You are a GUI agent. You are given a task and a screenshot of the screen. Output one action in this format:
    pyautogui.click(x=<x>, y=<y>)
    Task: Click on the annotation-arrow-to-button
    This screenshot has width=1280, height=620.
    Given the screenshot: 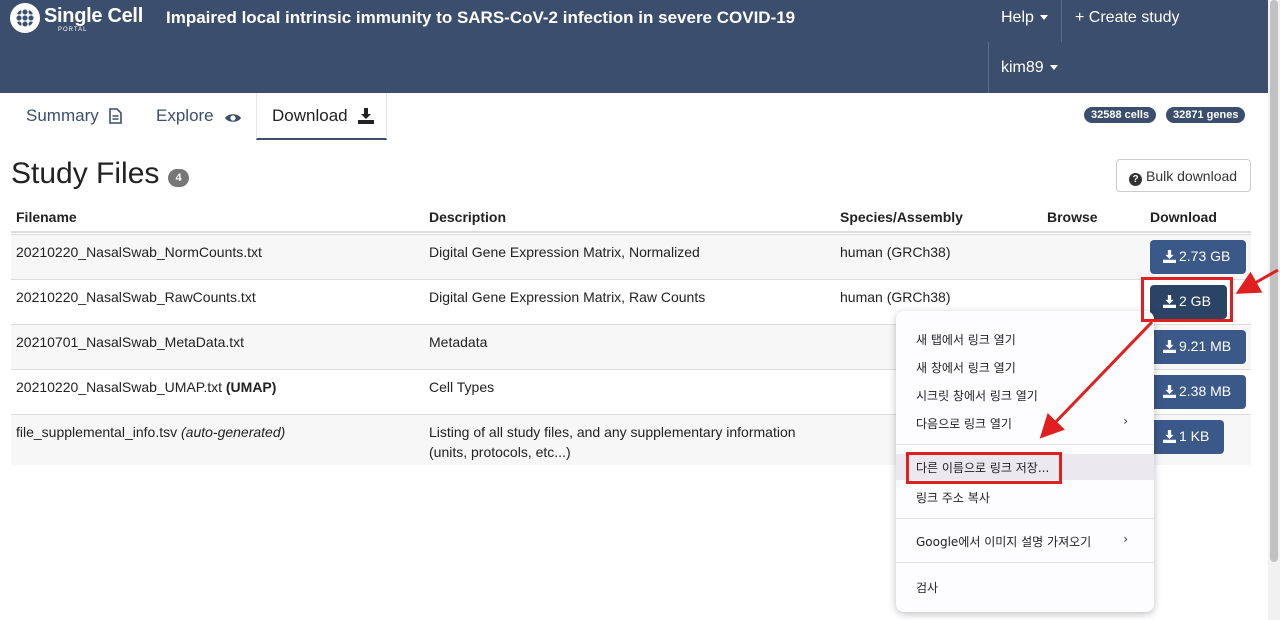 What is the action you would take?
    pyautogui.click(x=1257, y=281)
    